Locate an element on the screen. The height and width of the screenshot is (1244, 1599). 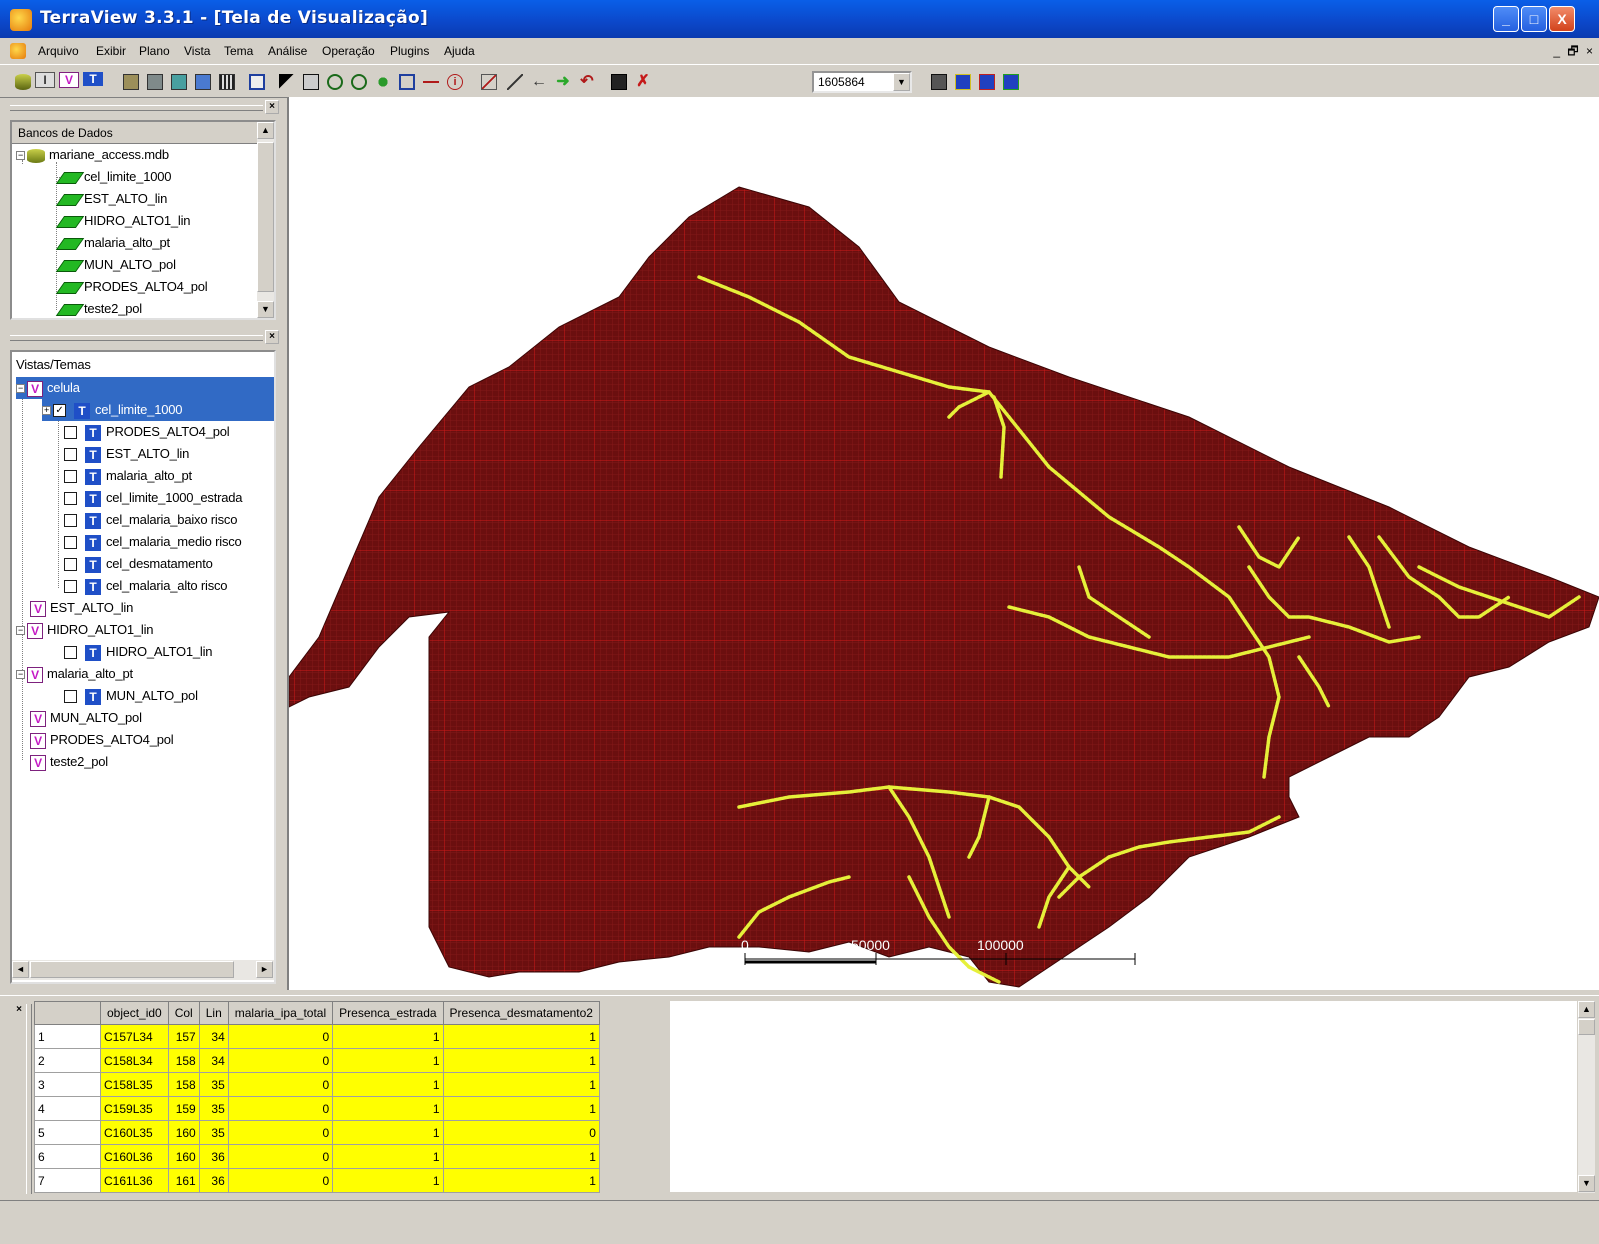
column-header: malaria_ipa_total is located at coordinates (280, 1013).